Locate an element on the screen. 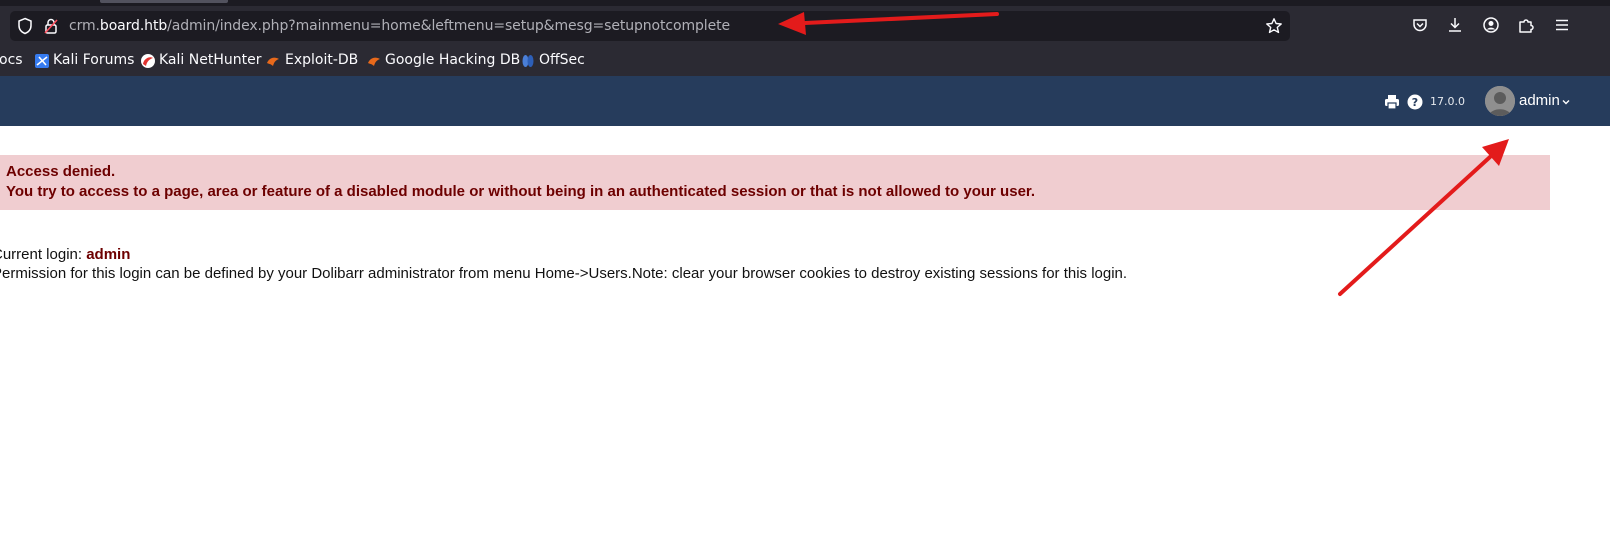 The width and height of the screenshot is (1610, 557). menu-icon is located at coordinates (1562, 25).